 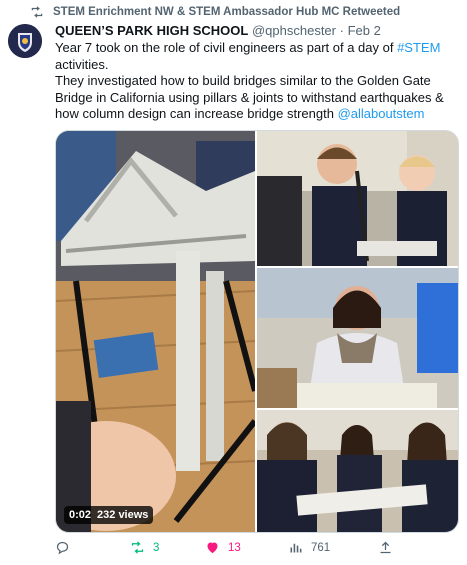 What do you see at coordinates (80, 515) in the screenshot?
I see `video-time: 0:02` at bounding box center [80, 515].